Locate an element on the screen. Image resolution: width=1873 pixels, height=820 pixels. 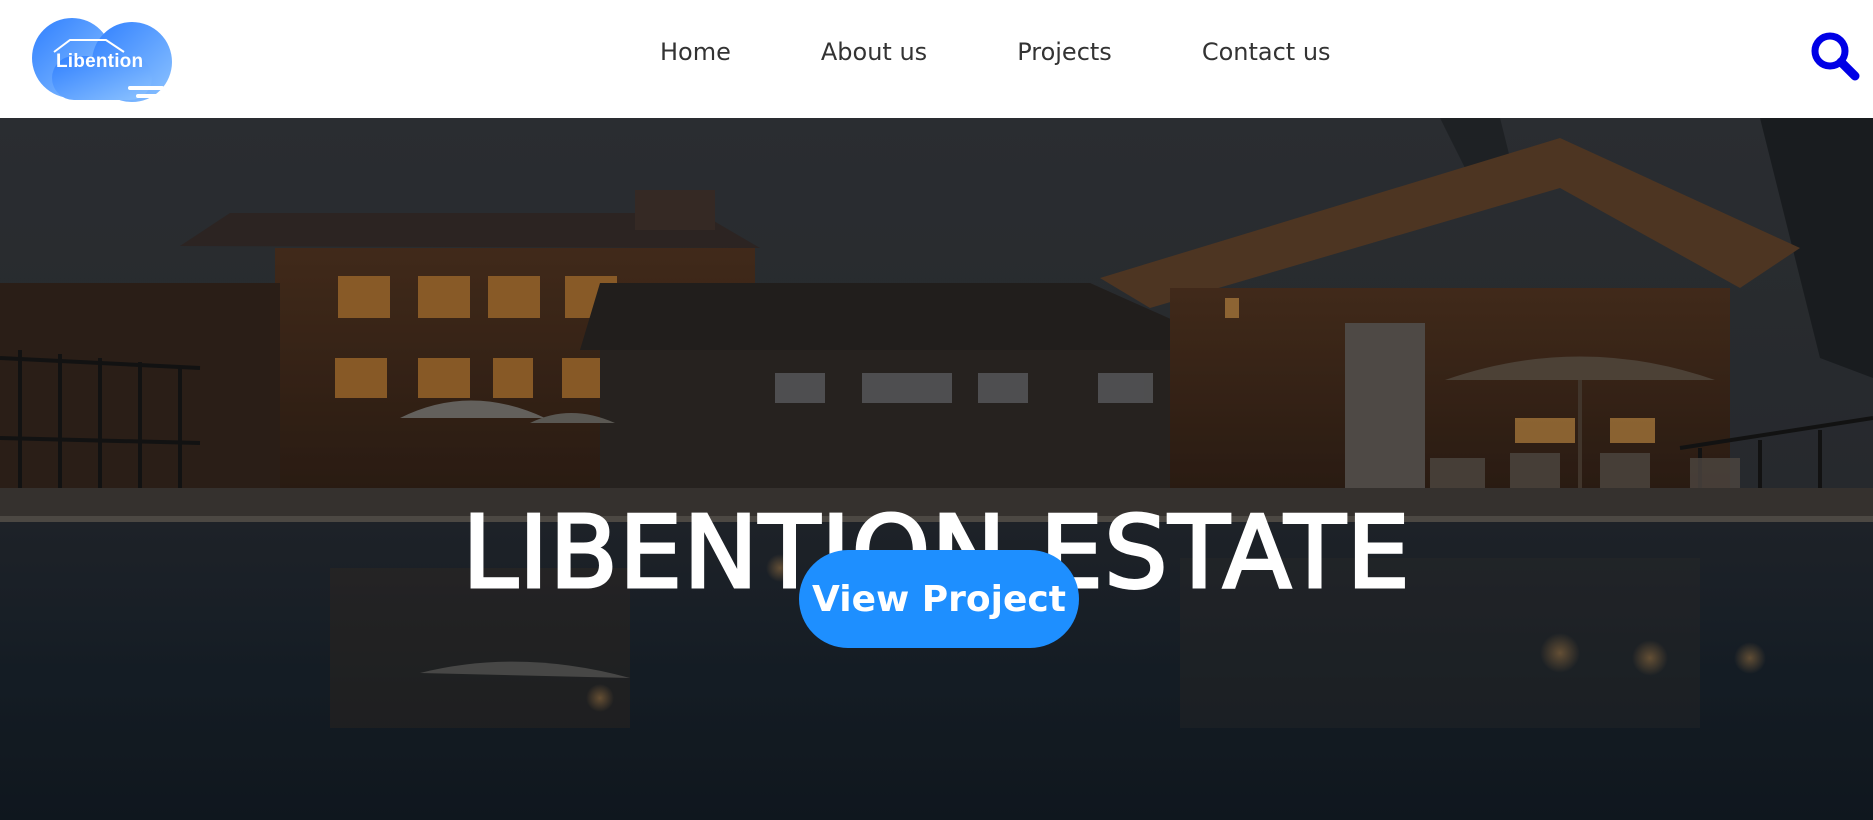
logo: Libention is located at coordinates (107, 58).